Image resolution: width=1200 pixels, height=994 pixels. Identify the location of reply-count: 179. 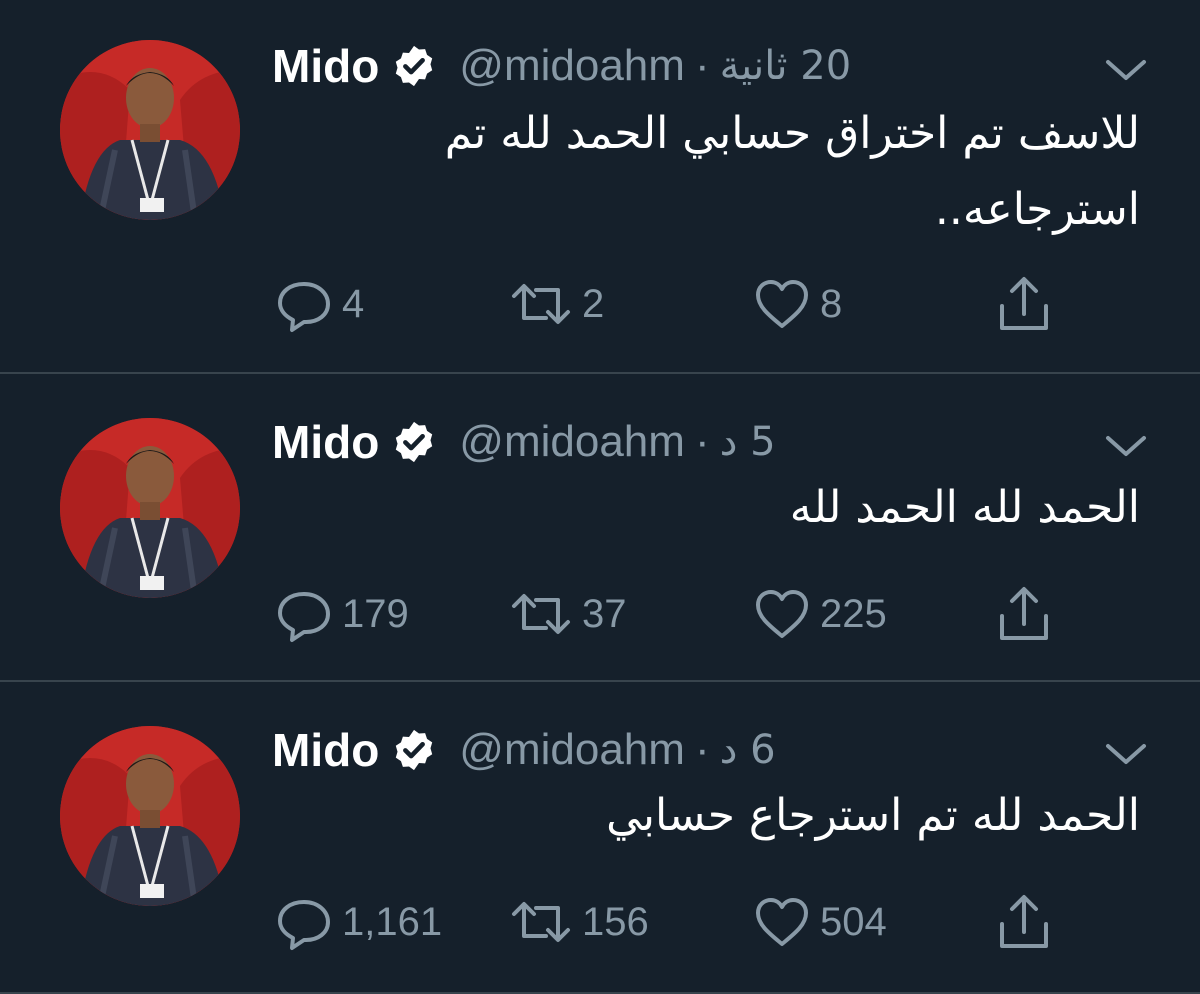
(375, 613).